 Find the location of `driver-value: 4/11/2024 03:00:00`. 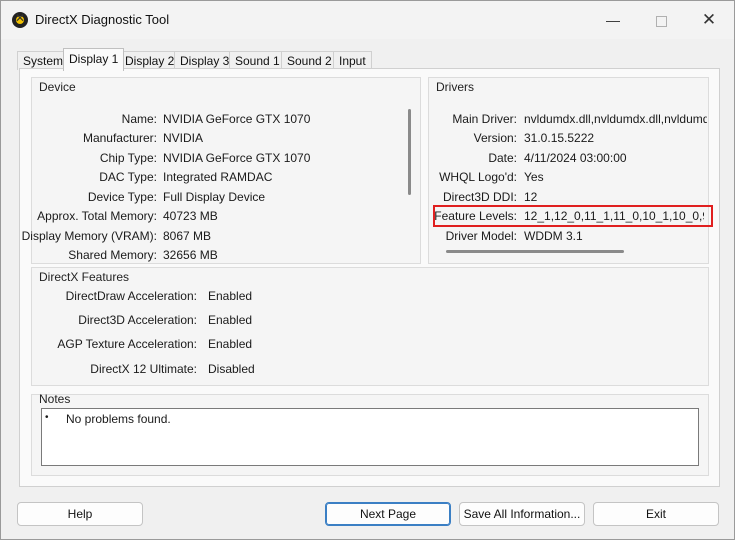

driver-value: 4/11/2024 03:00:00 is located at coordinates (575, 158).